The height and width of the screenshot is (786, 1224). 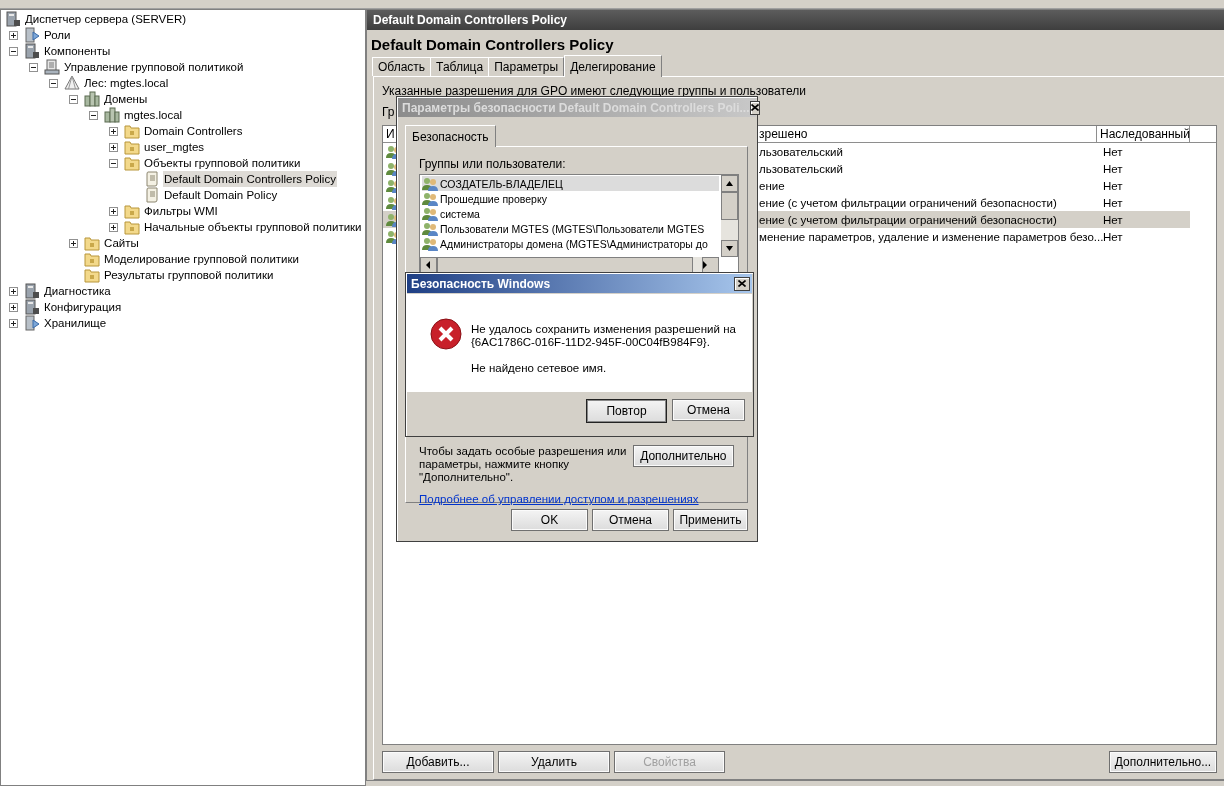 What do you see at coordinates (549, 520) in the screenshot?
I see `dialog-button: OK` at bounding box center [549, 520].